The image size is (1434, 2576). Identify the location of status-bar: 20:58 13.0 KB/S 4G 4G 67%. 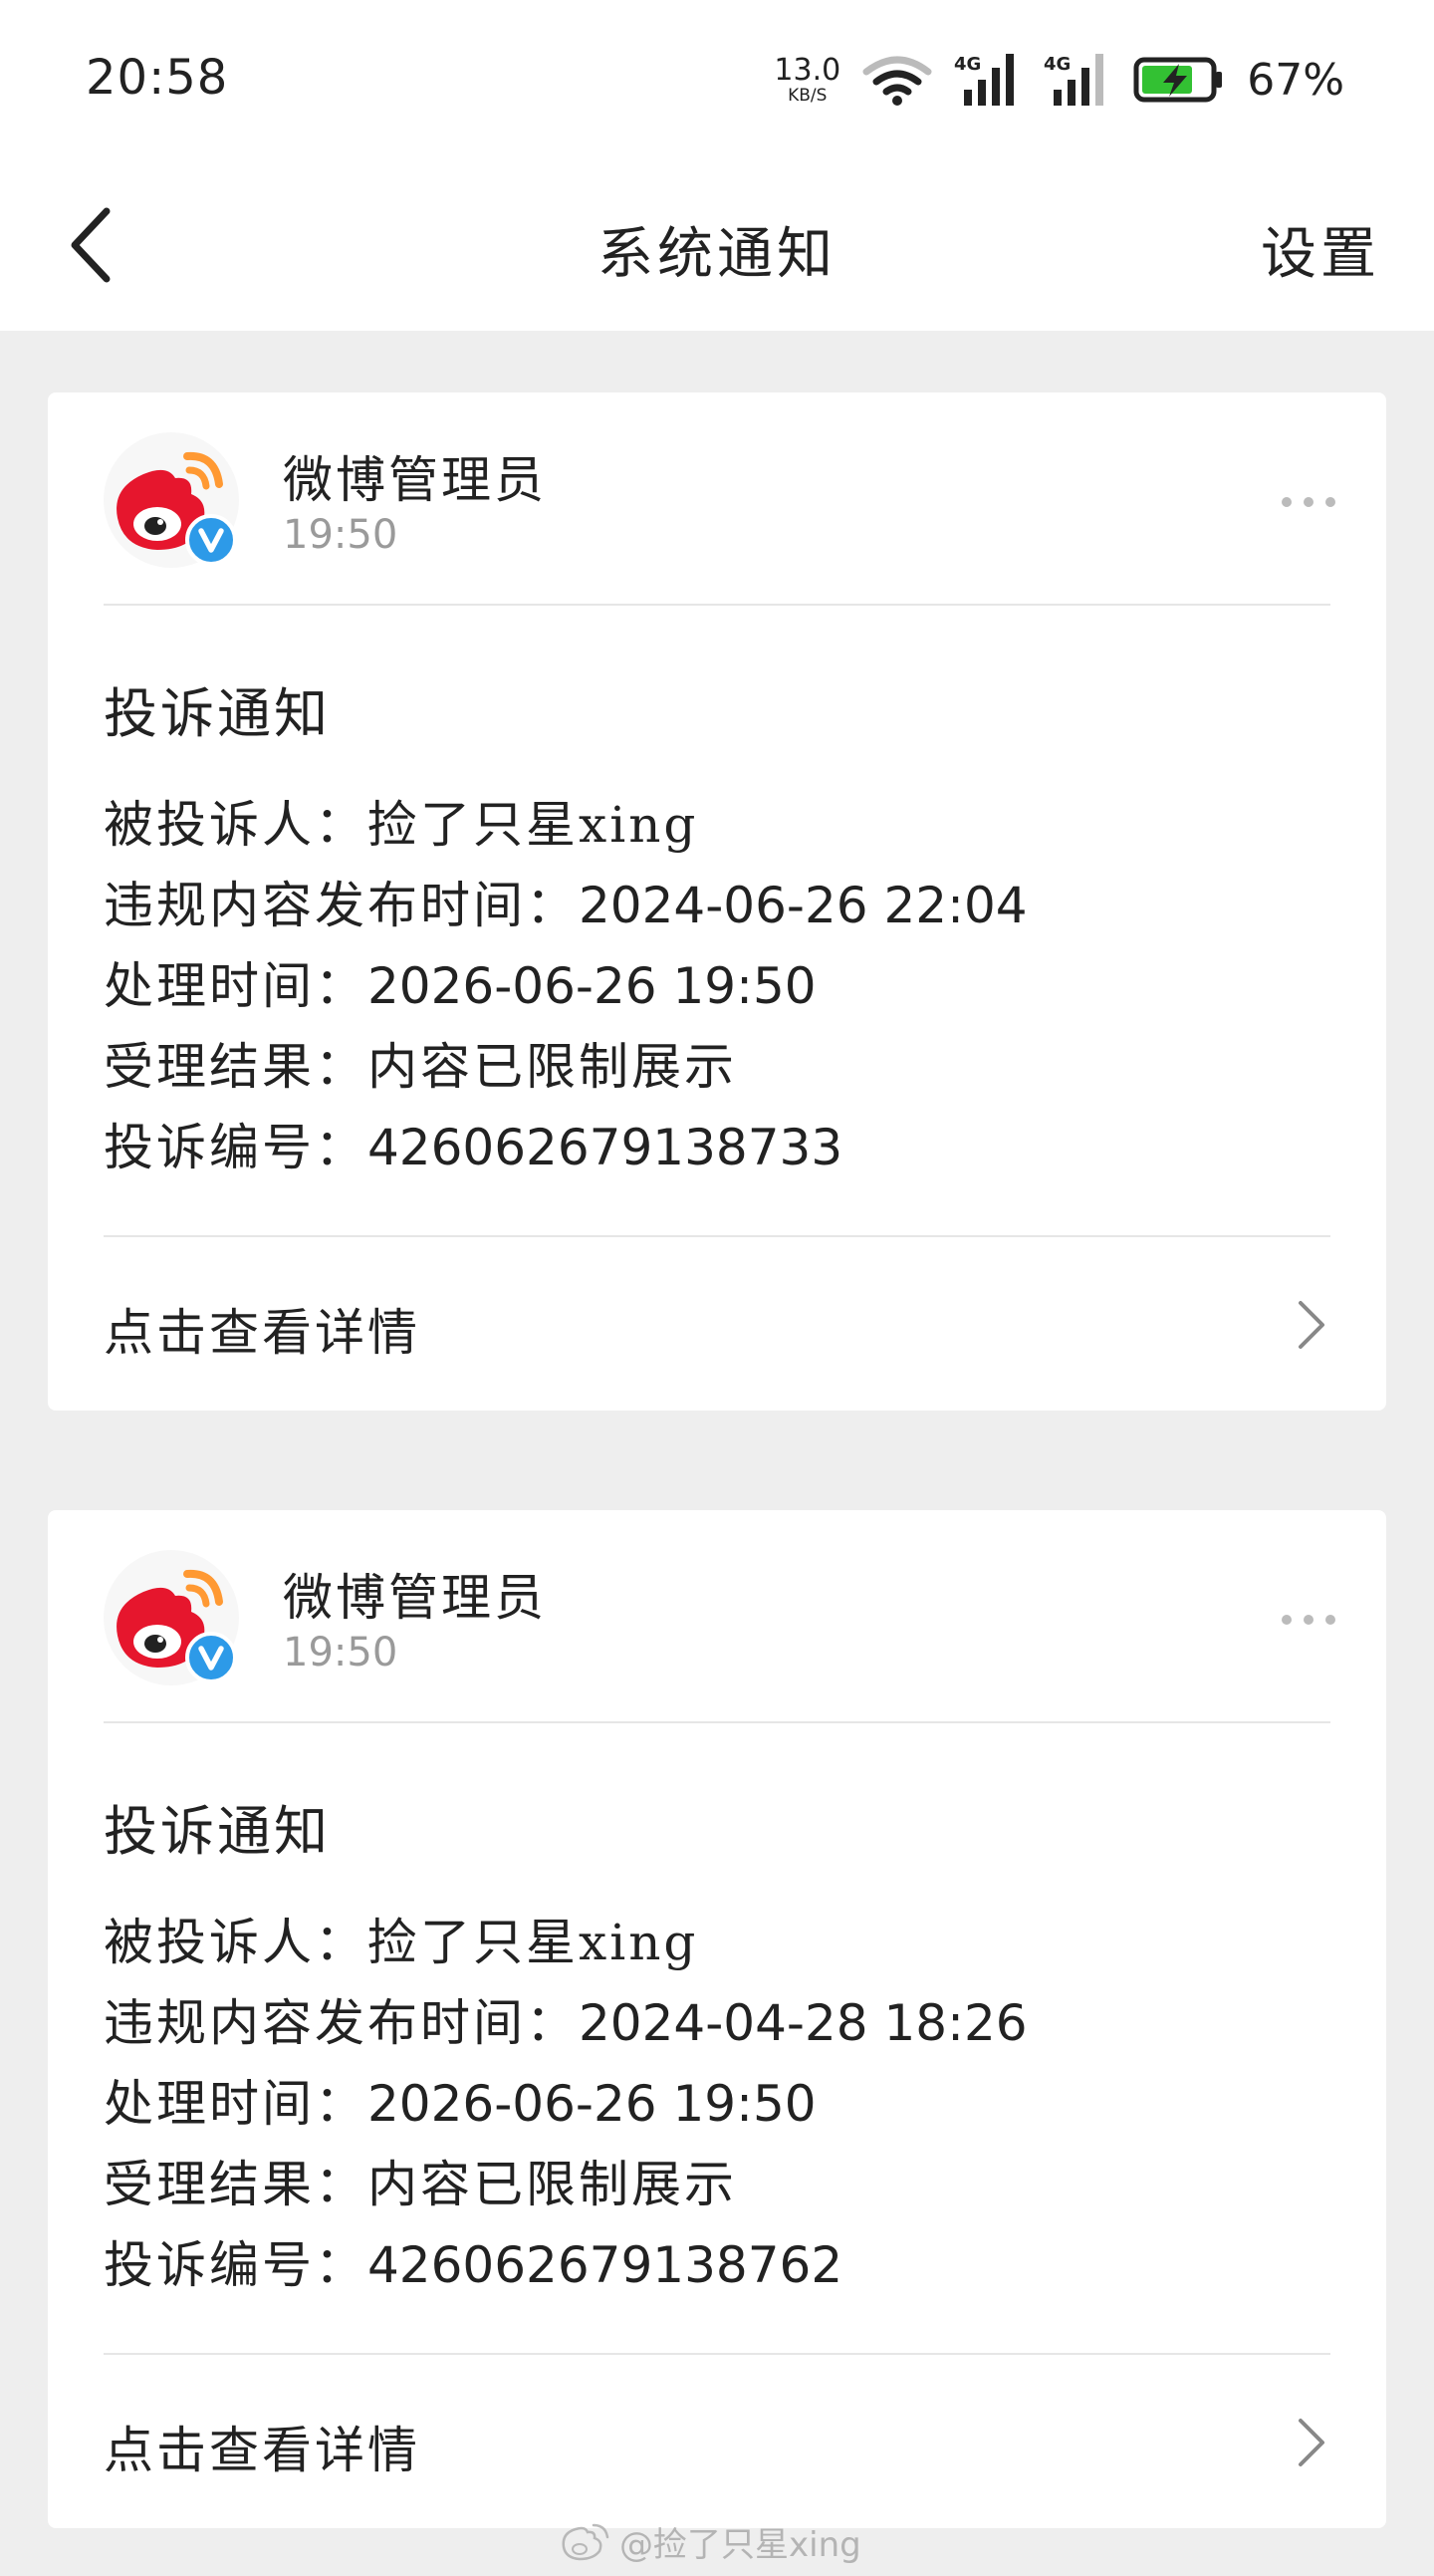
(717, 79).